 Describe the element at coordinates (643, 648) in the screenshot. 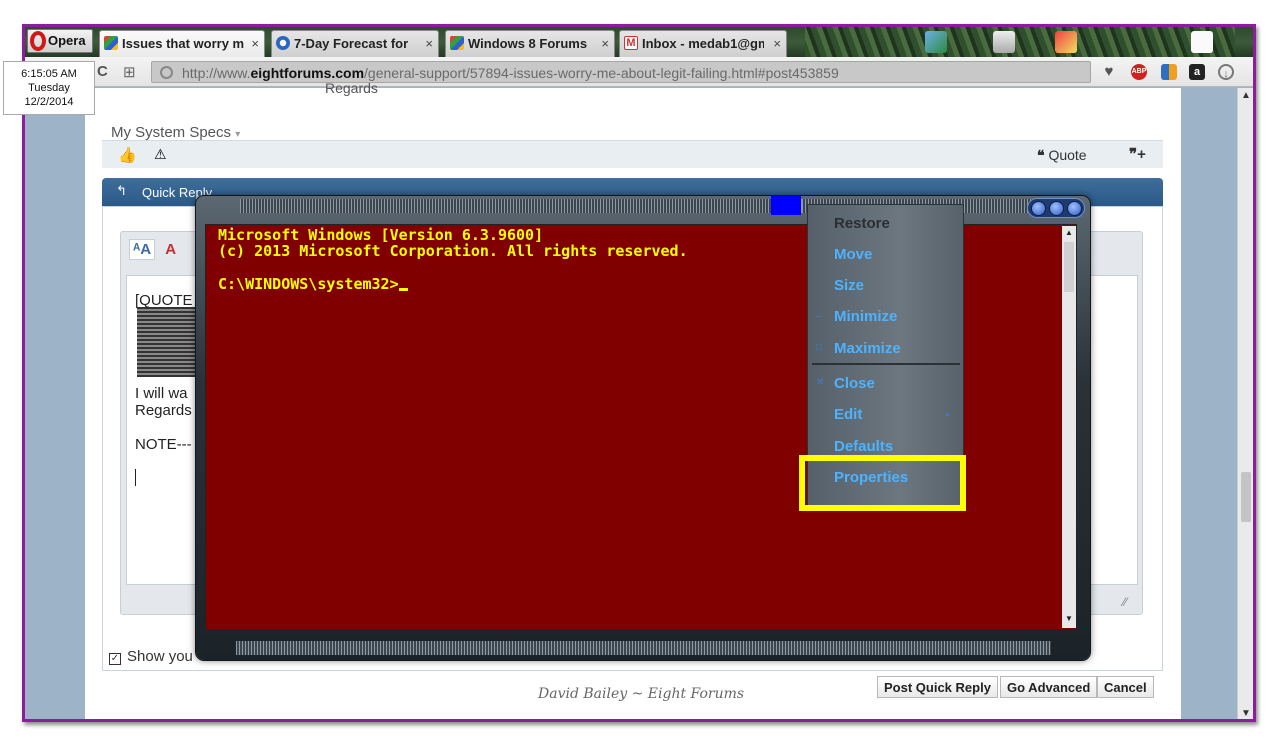

I see `bottom-bar-texture` at that location.